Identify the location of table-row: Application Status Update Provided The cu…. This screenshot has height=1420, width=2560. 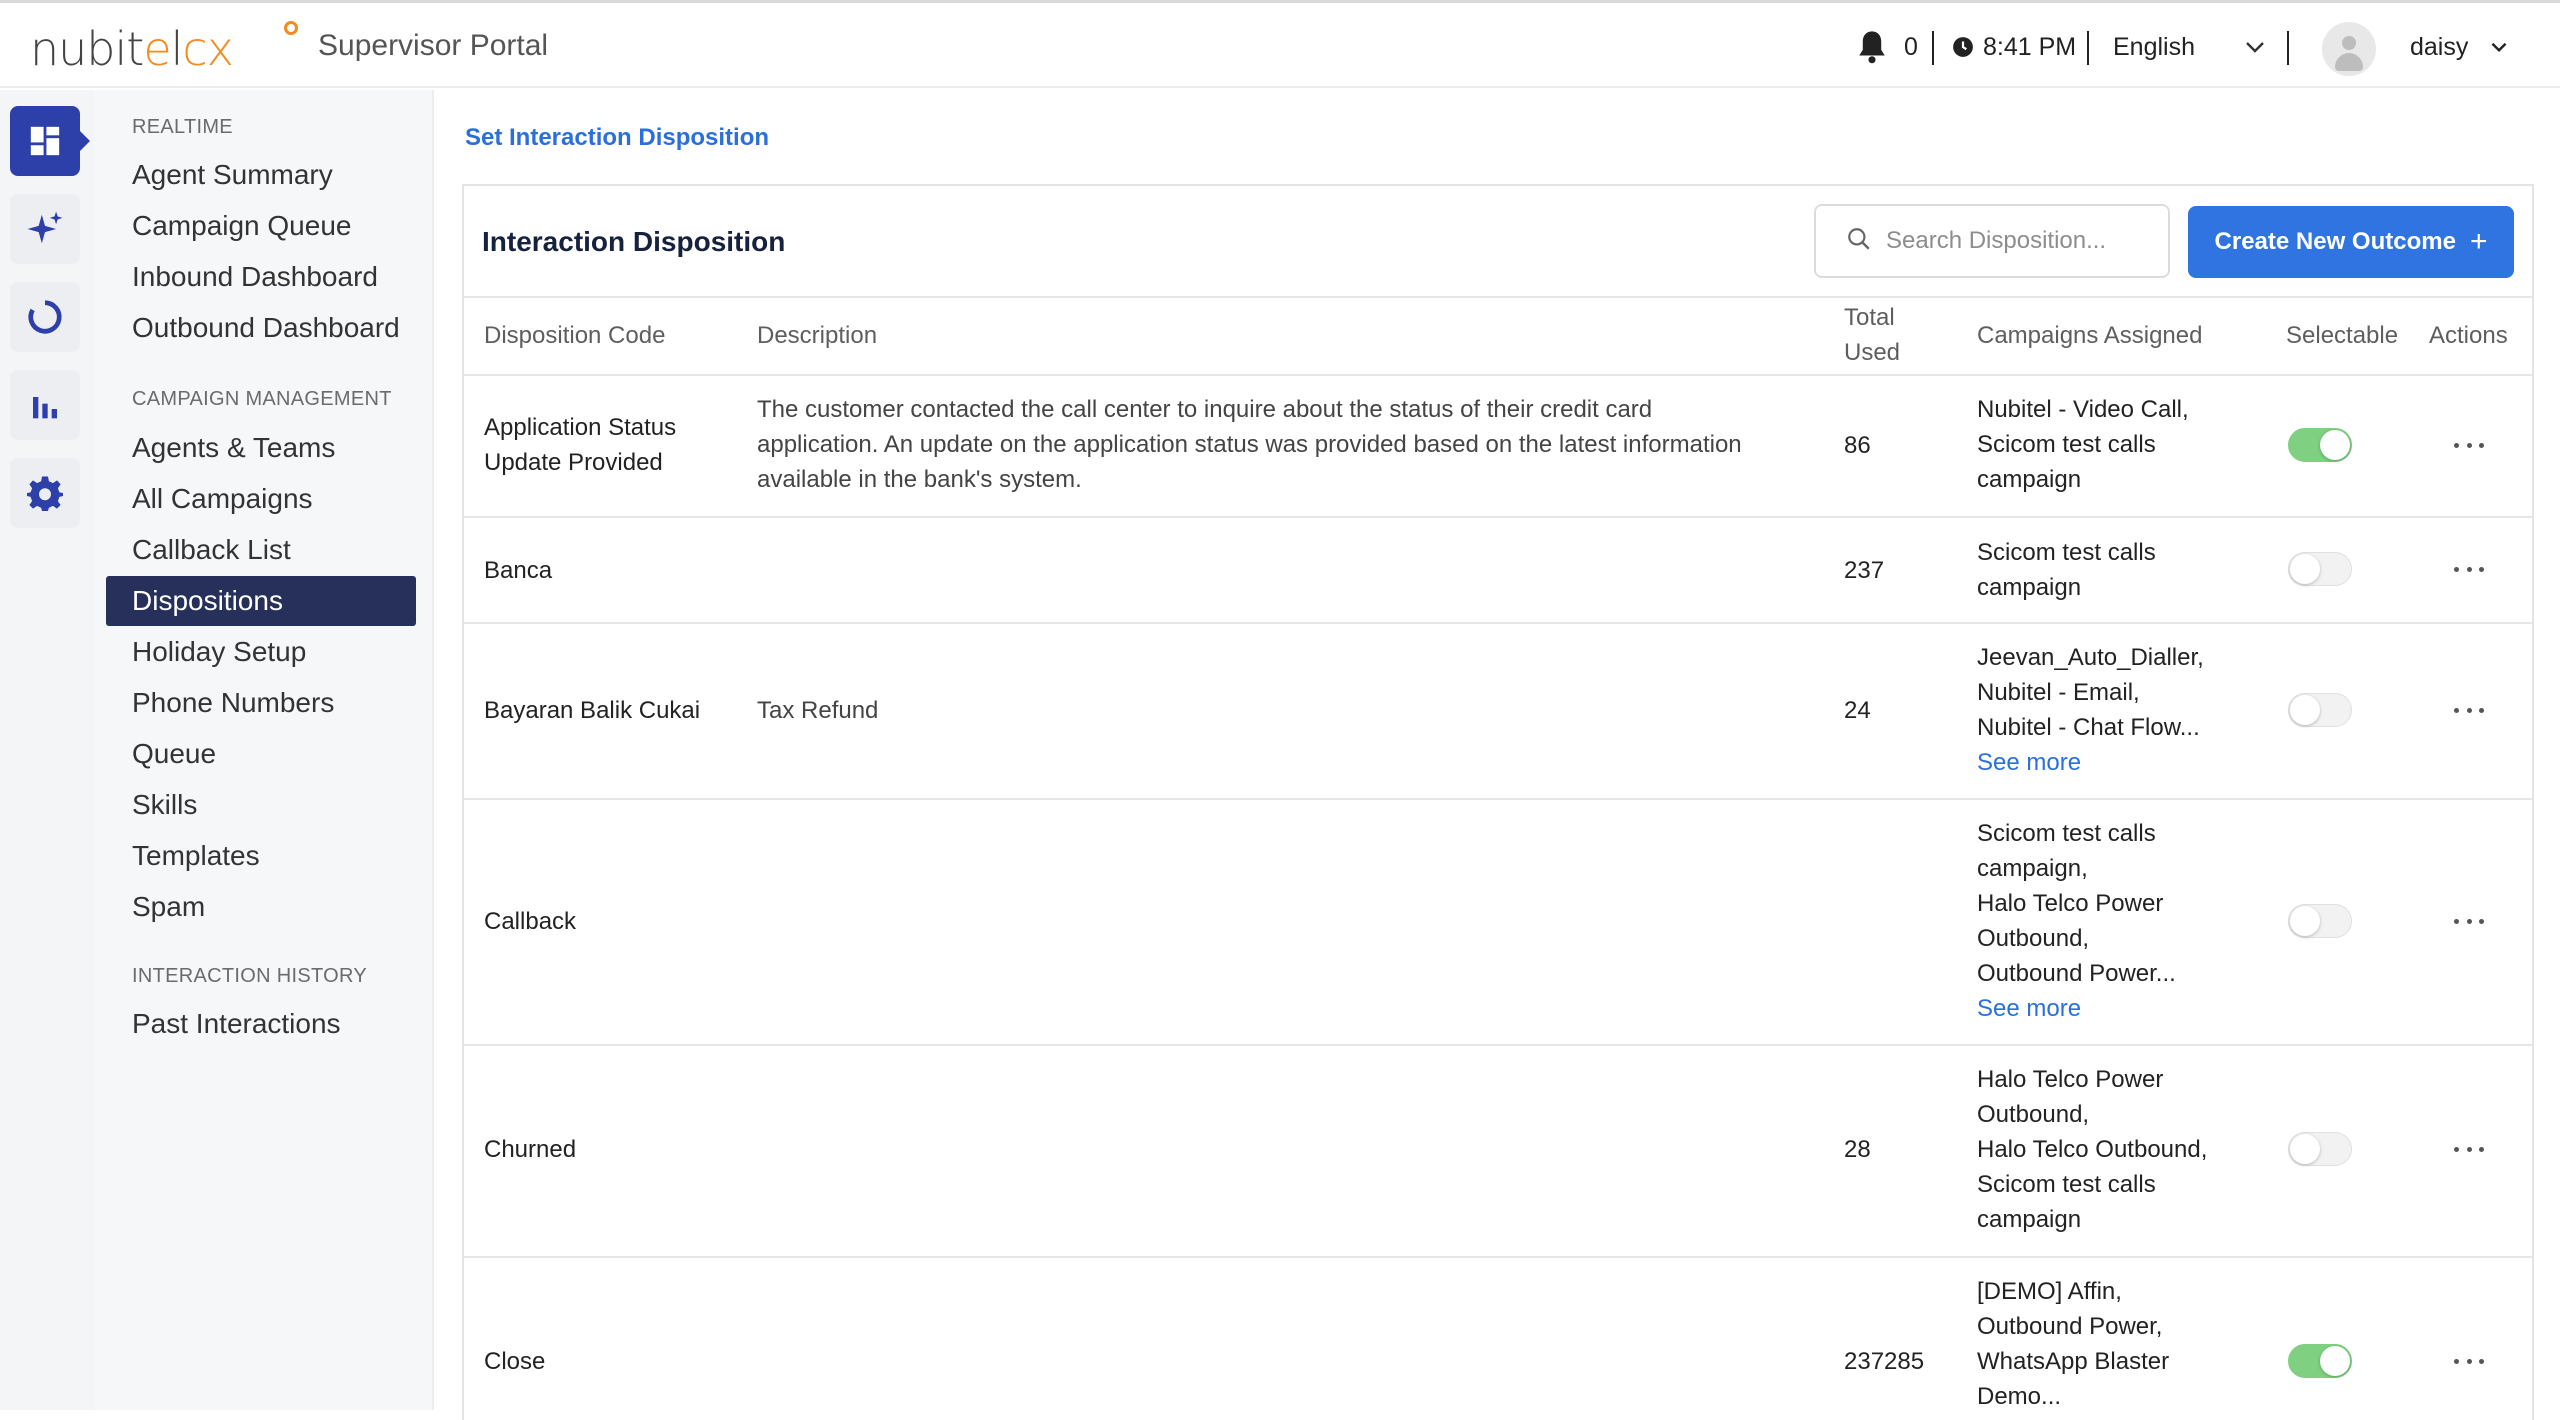
(1498, 447).